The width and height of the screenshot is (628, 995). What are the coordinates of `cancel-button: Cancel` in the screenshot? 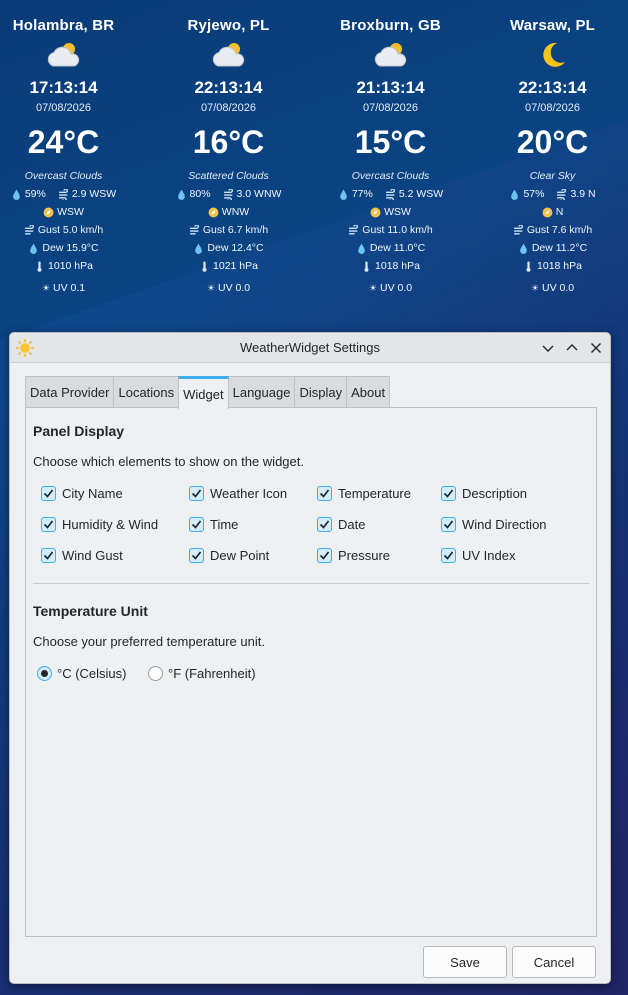 It's located at (554, 962).